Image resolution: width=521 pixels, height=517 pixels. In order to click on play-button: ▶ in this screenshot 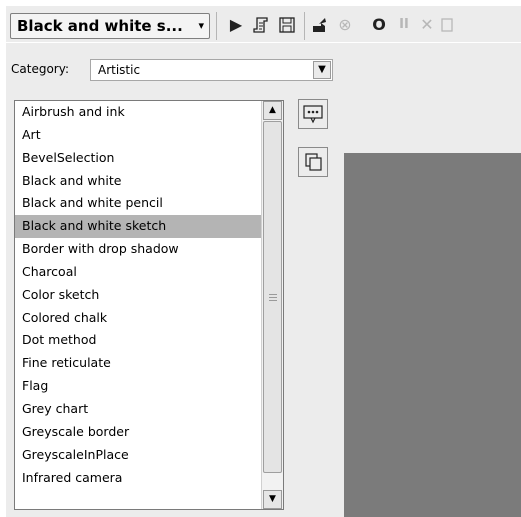, I will do `click(236, 25)`.